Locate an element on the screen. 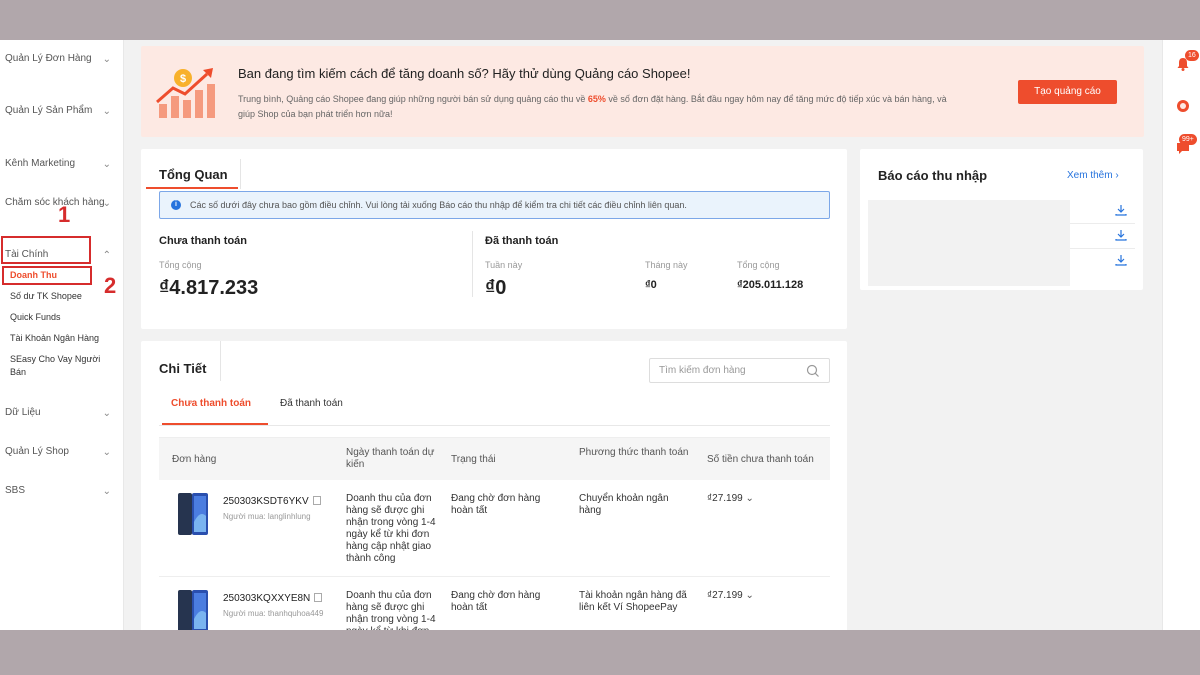 This screenshot has height=675, width=1200. sidebar-item-data: Dữ Liệu ⌄ is located at coordinates (60, 412).